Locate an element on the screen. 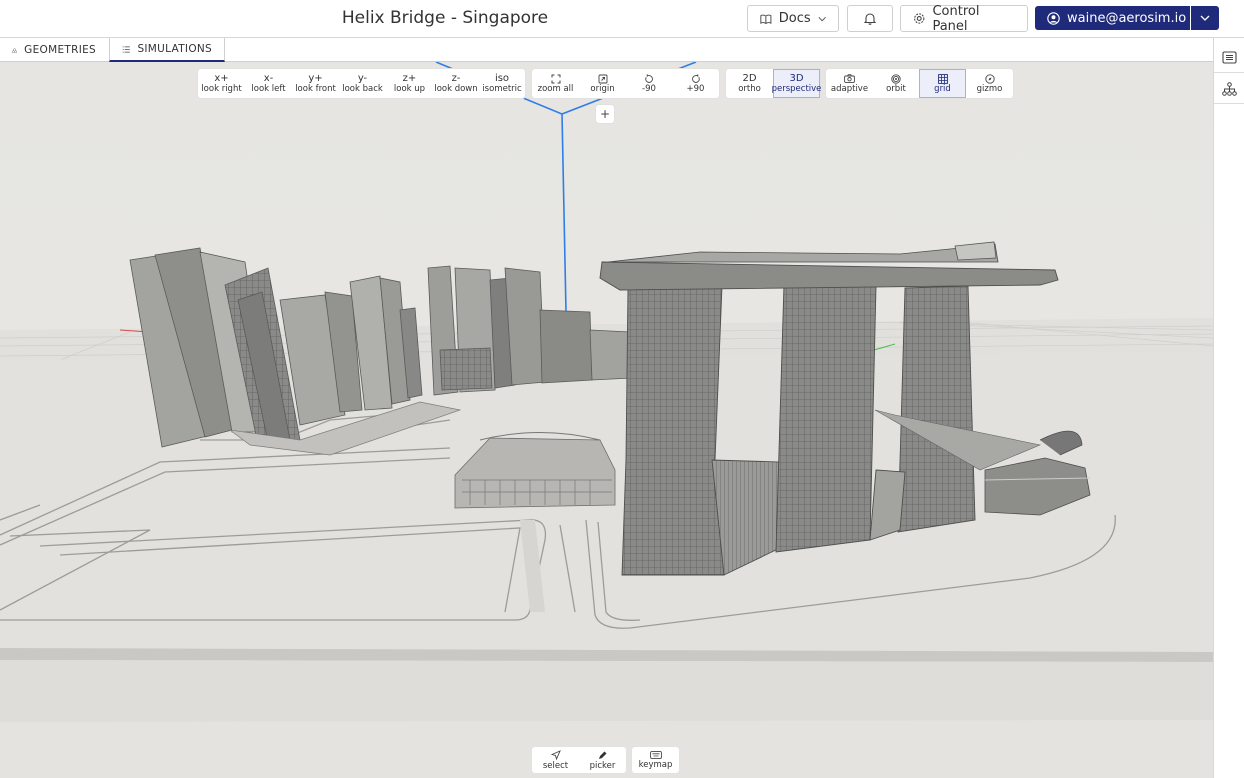 The image size is (1244, 778). grid-icon is located at coordinates (942, 78).